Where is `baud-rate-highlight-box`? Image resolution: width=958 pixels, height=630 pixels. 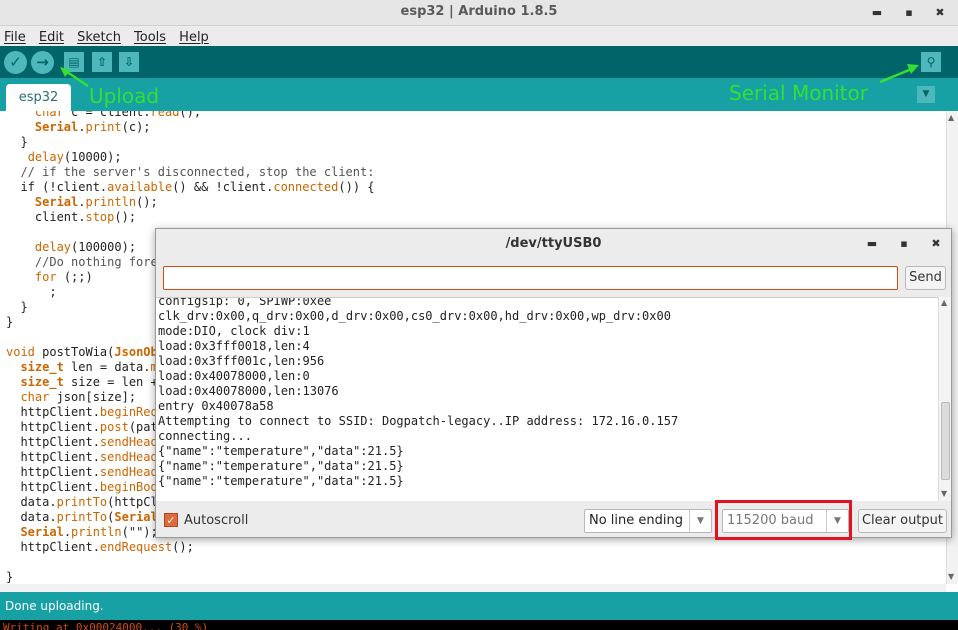 baud-rate-highlight-box is located at coordinates (783, 520).